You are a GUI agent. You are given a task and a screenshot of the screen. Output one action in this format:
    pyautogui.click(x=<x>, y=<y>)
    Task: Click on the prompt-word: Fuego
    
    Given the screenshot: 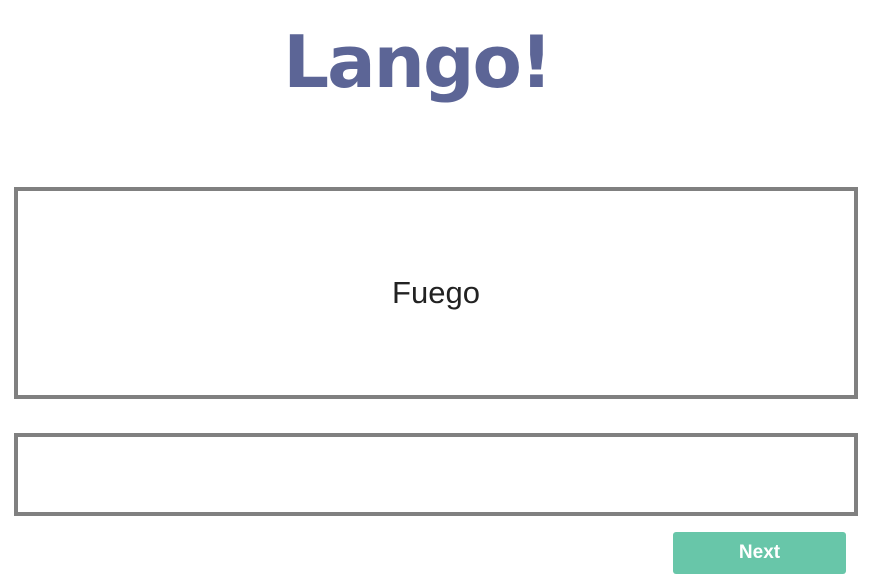 What is the action you would take?
    pyautogui.click(x=436, y=292)
    